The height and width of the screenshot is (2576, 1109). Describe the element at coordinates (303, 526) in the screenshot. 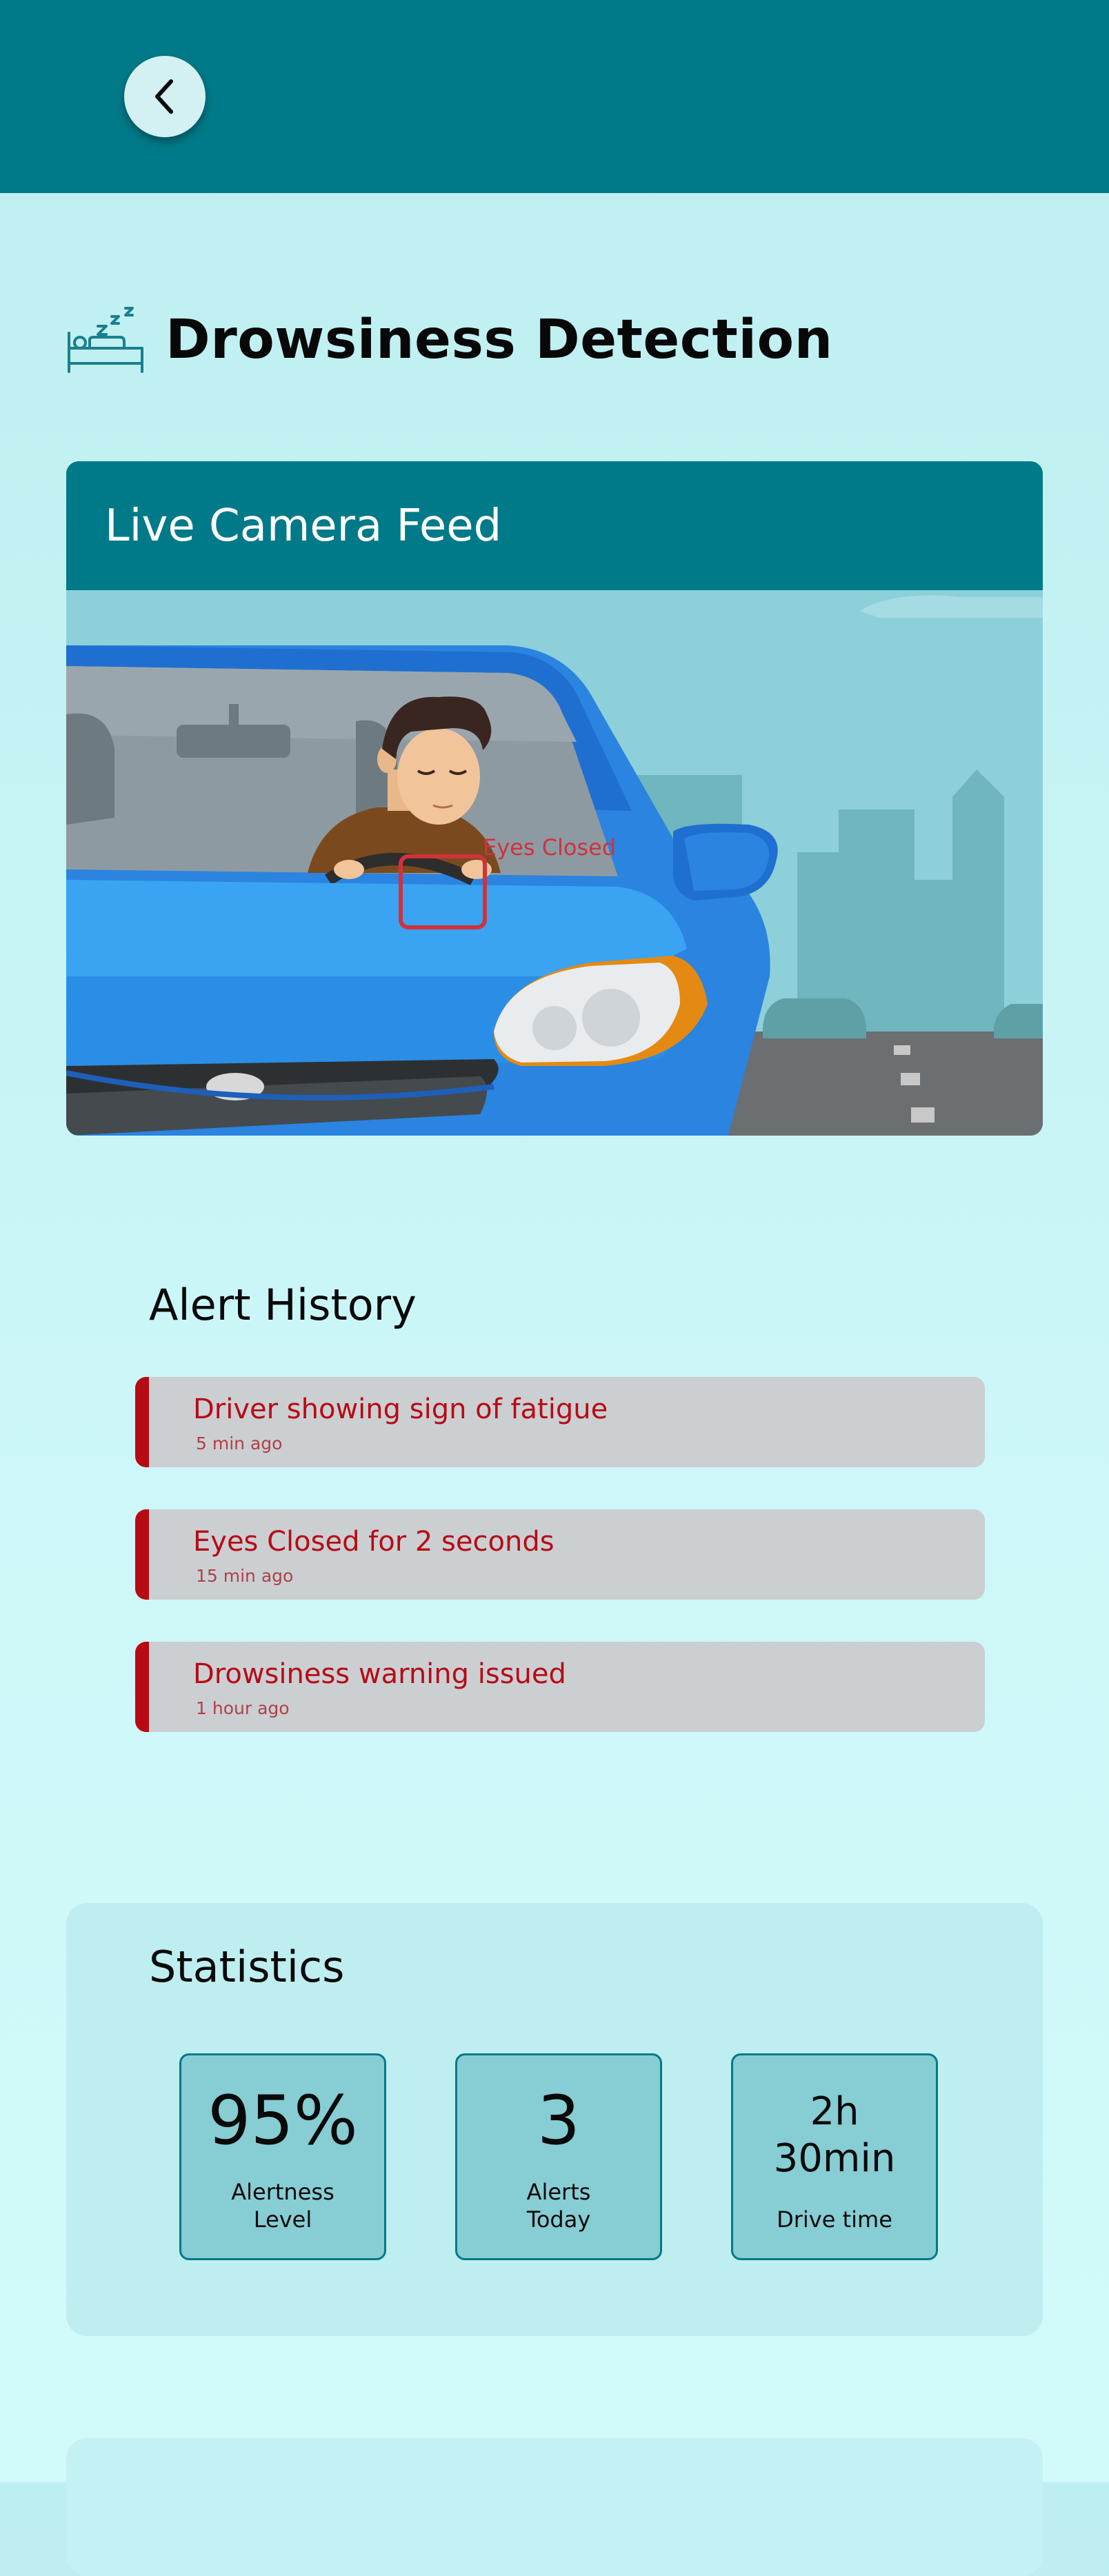

I see `camera-feed-title: Live Camera Feed` at that location.